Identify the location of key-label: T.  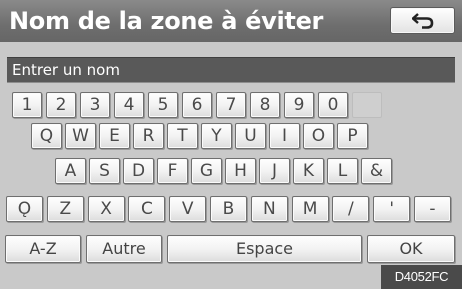
(182, 136).